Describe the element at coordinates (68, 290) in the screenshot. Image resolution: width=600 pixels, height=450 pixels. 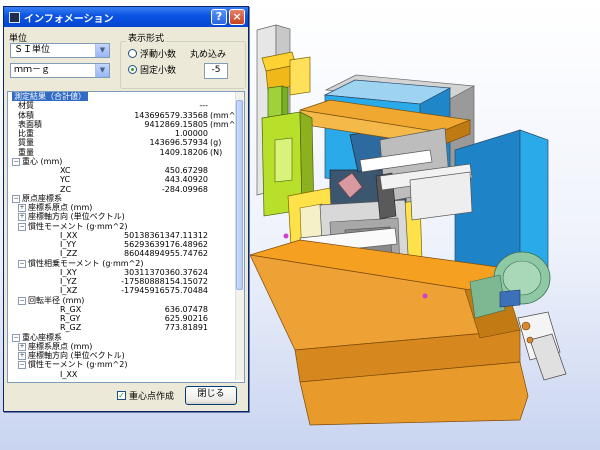
I see `tree-row-label: I_XZ` at that location.